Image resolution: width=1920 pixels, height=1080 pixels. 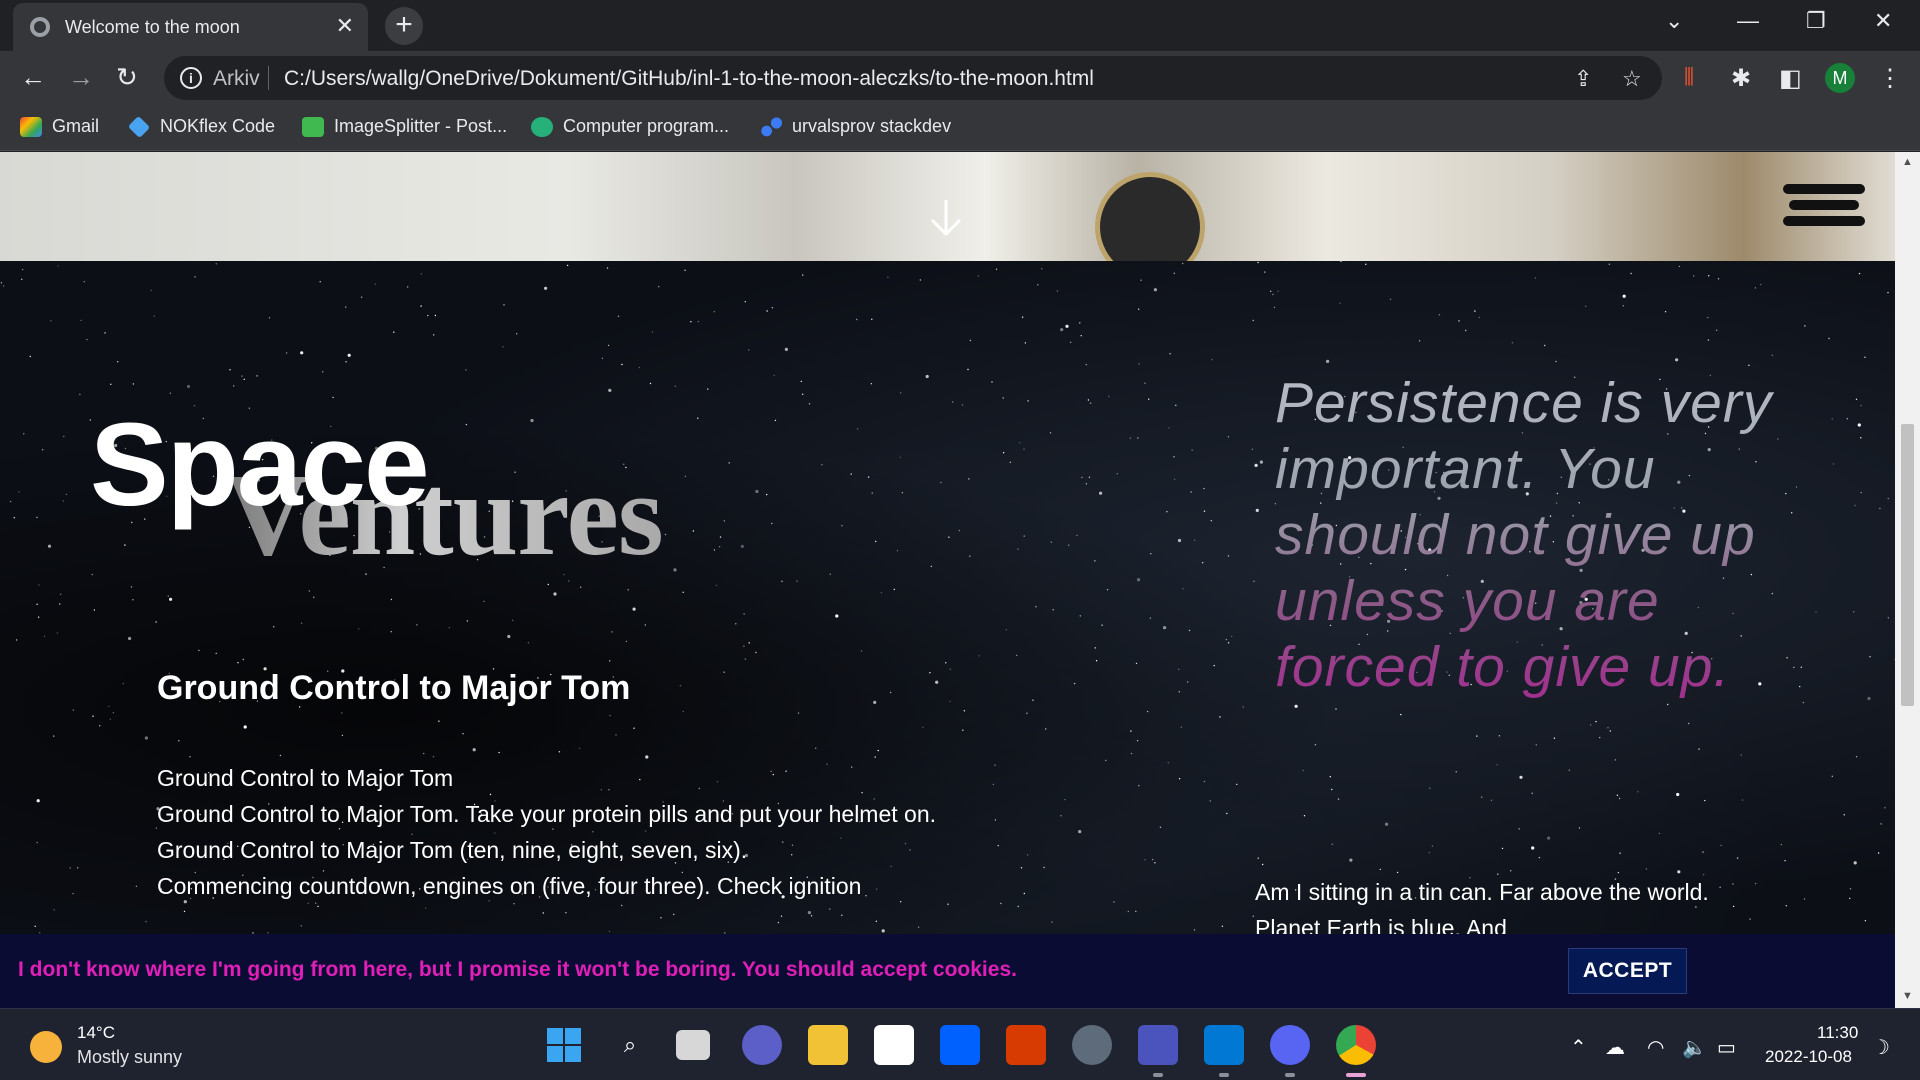 What do you see at coordinates (1907, 162) in the screenshot?
I see `scroll-up-icon: ▲` at bounding box center [1907, 162].